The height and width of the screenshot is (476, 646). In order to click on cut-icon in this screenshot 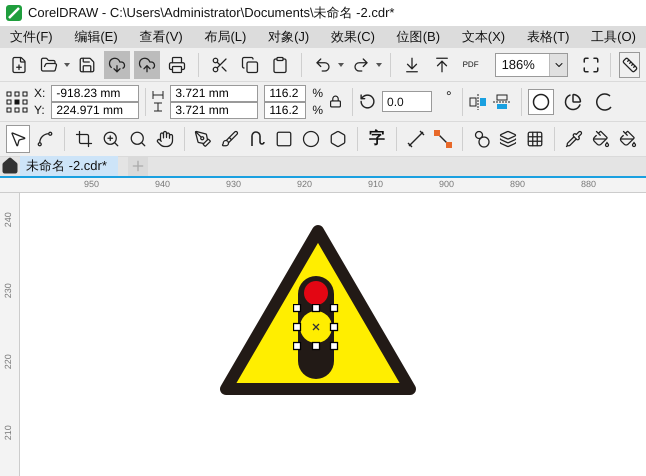, I will do `click(219, 65)`.